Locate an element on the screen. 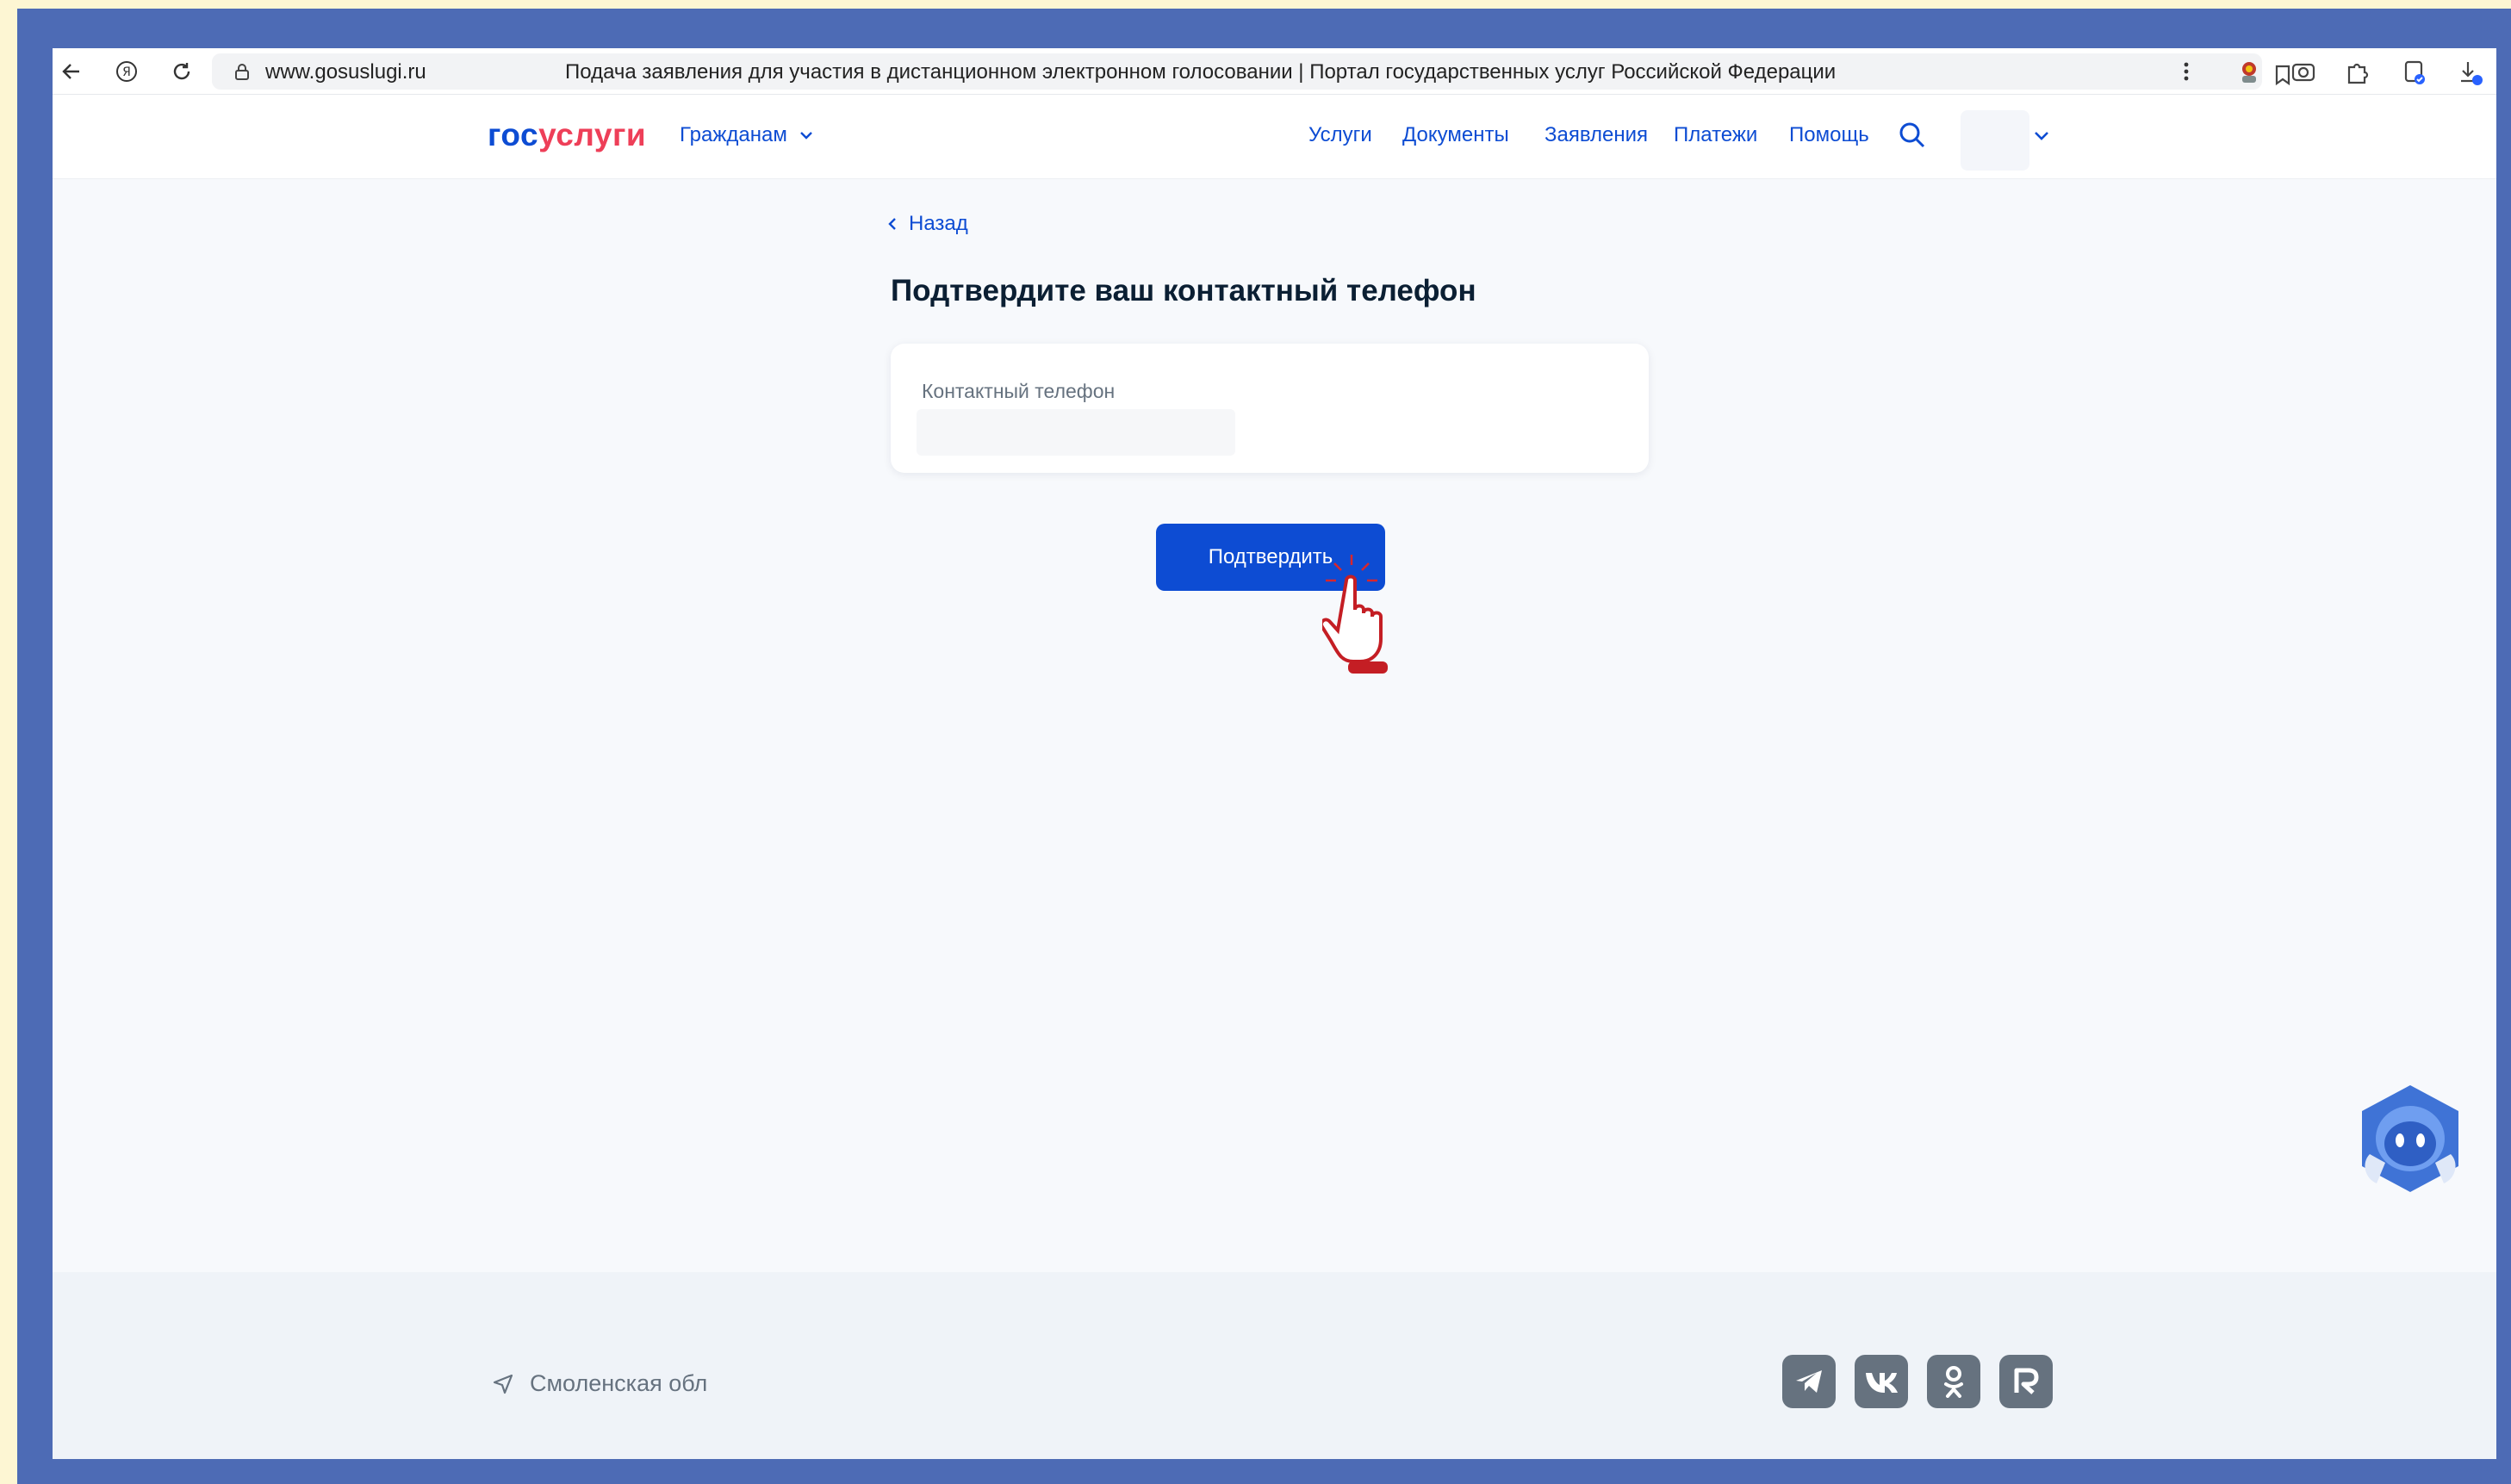 The width and height of the screenshot is (2511, 1484). location-arrow-icon is located at coordinates (503, 1384).